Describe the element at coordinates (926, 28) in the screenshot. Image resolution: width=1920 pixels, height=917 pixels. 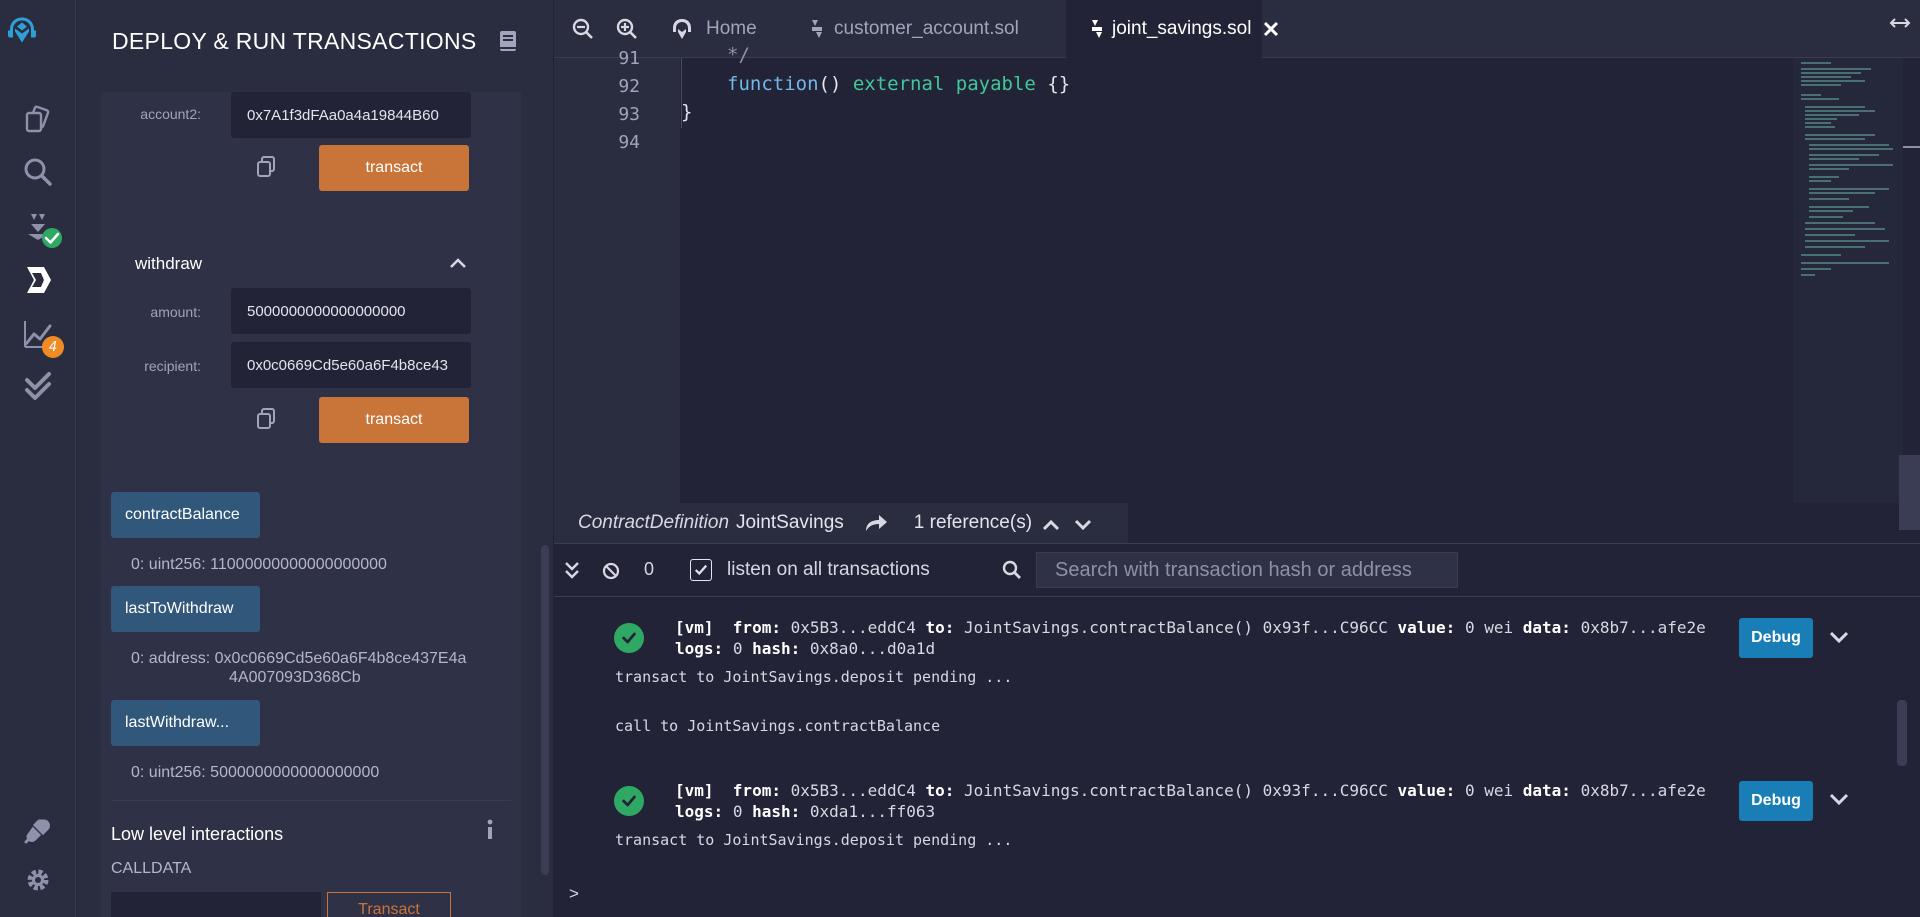
I see `tab-customer-account-label: customer_account.sol` at that location.